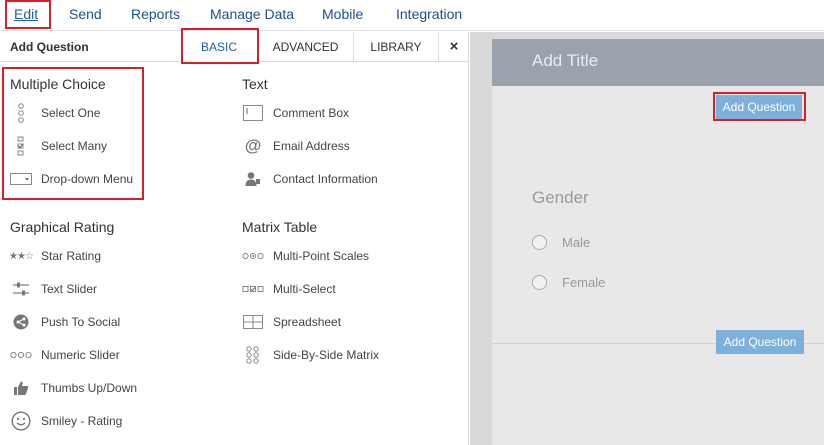  Describe the element at coordinates (252, 14) in the screenshot. I see `nav-manage-data: Manage Data` at that location.